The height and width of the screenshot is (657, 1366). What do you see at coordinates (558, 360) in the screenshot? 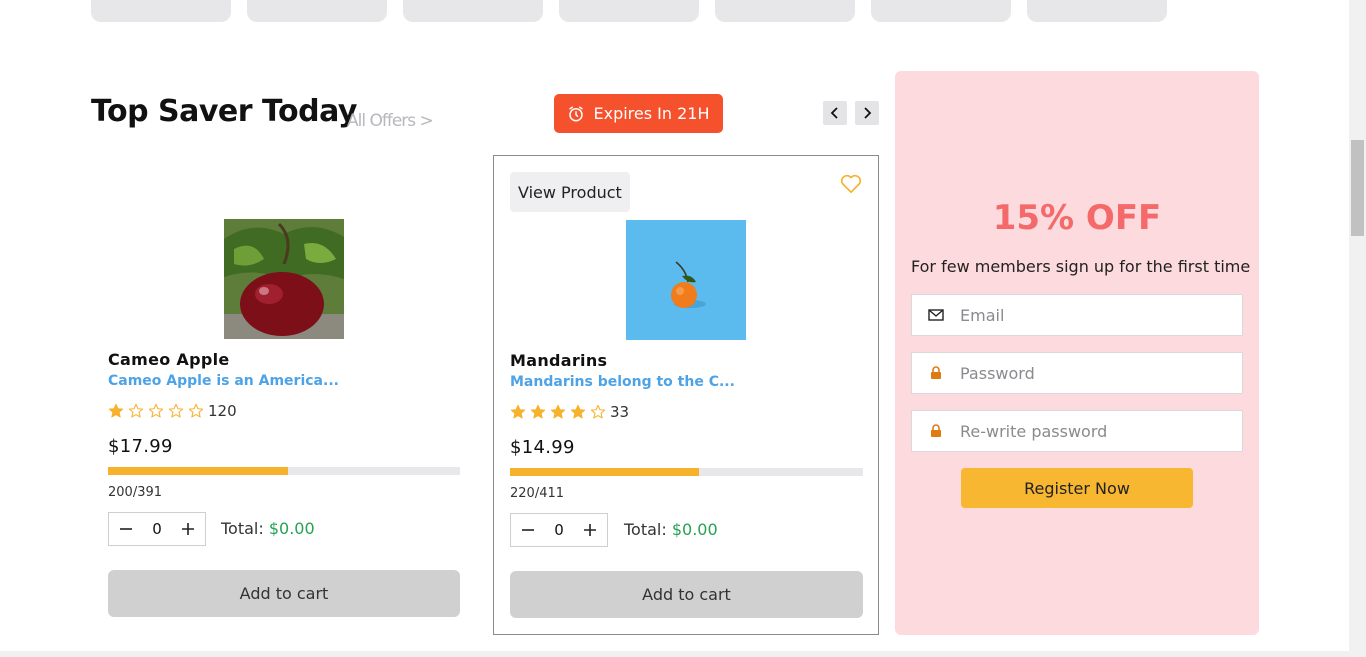
I see `product-name: Mandarins` at bounding box center [558, 360].